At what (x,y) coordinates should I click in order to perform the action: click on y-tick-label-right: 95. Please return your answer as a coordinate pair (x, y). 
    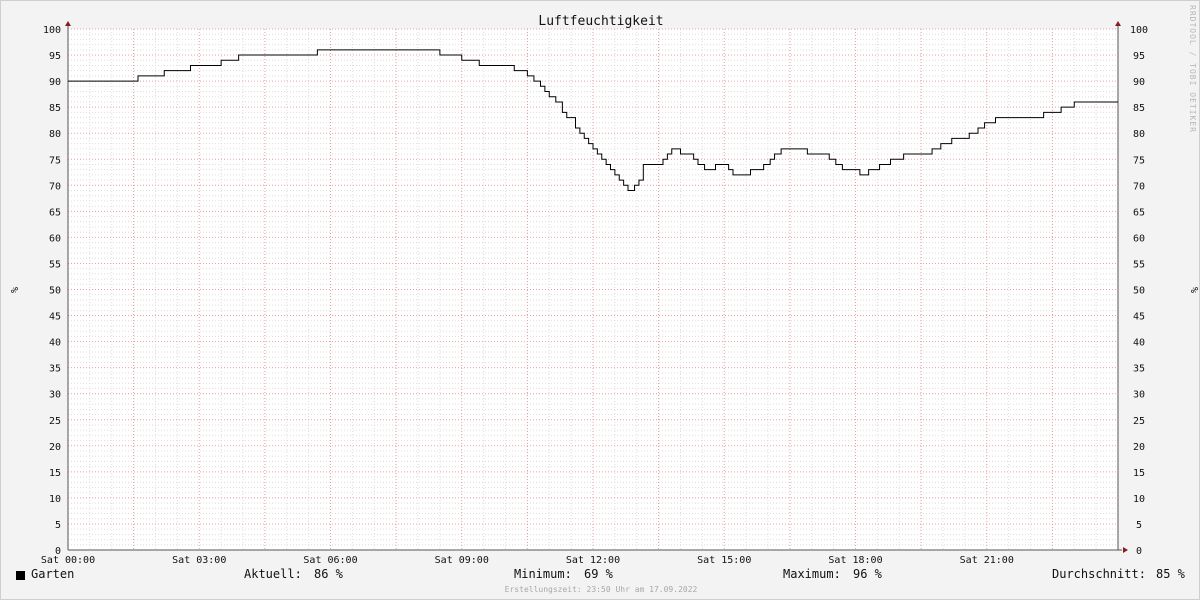
    Looking at the image, I should click on (1139, 56).